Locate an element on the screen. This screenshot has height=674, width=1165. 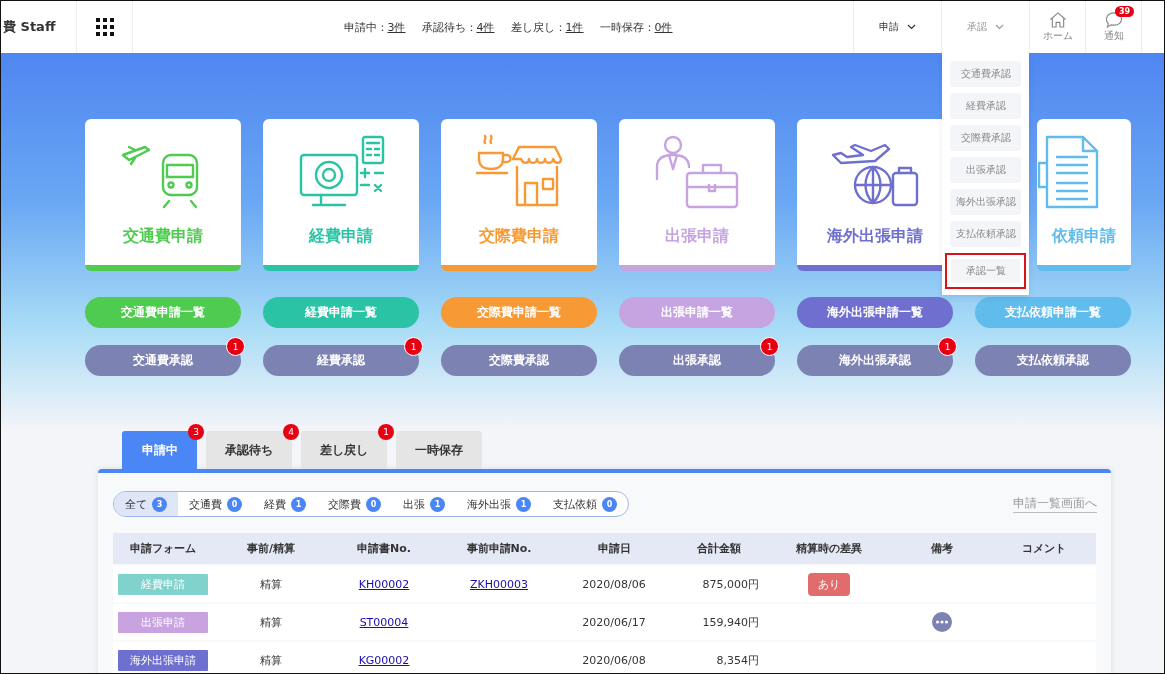
category-card: 依頼申請 is located at coordinates (1084, 195).